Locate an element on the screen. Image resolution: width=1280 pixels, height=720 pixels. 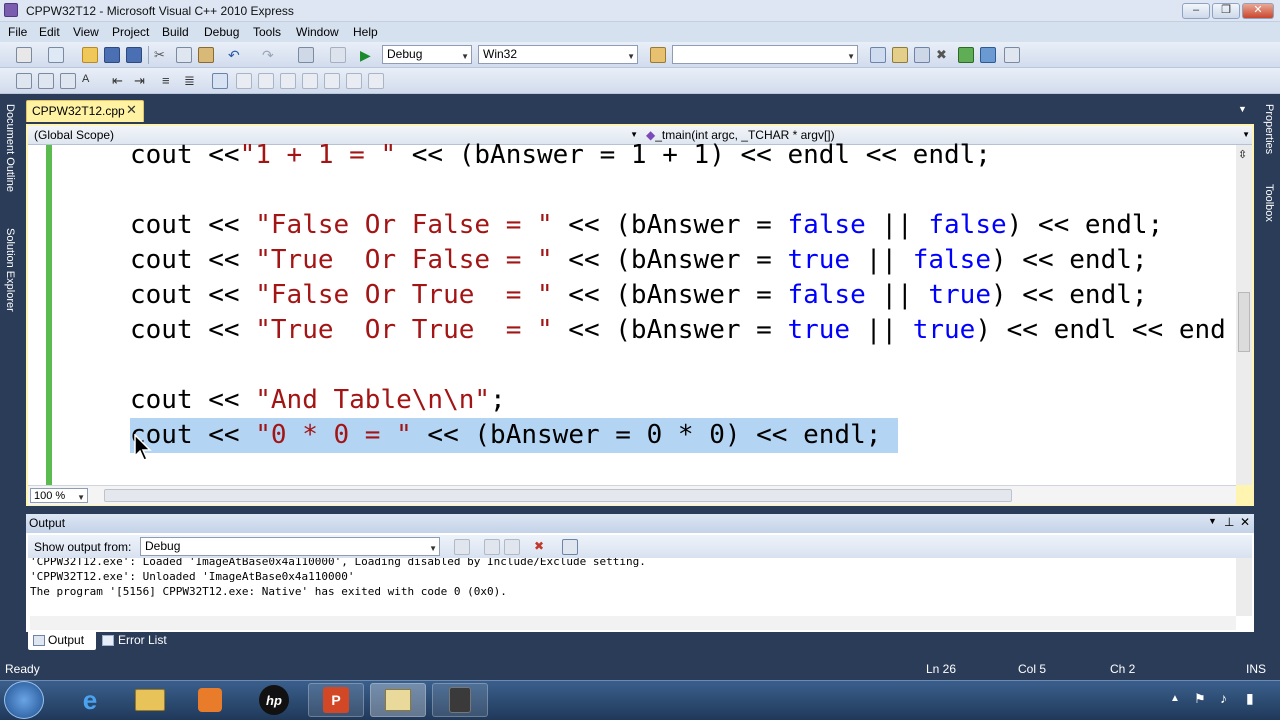
config-value: Debug is located at coordinates (405, 54).